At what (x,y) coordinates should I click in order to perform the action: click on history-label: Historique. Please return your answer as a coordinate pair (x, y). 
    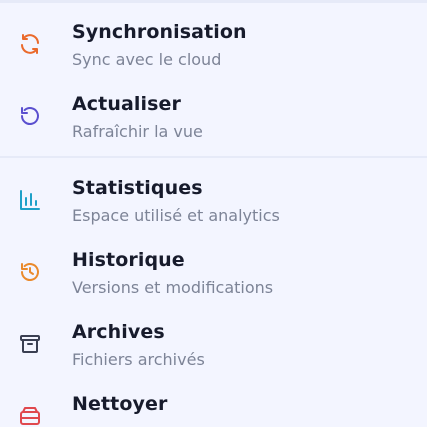
    Looking at the image, I should click on (128, 260).